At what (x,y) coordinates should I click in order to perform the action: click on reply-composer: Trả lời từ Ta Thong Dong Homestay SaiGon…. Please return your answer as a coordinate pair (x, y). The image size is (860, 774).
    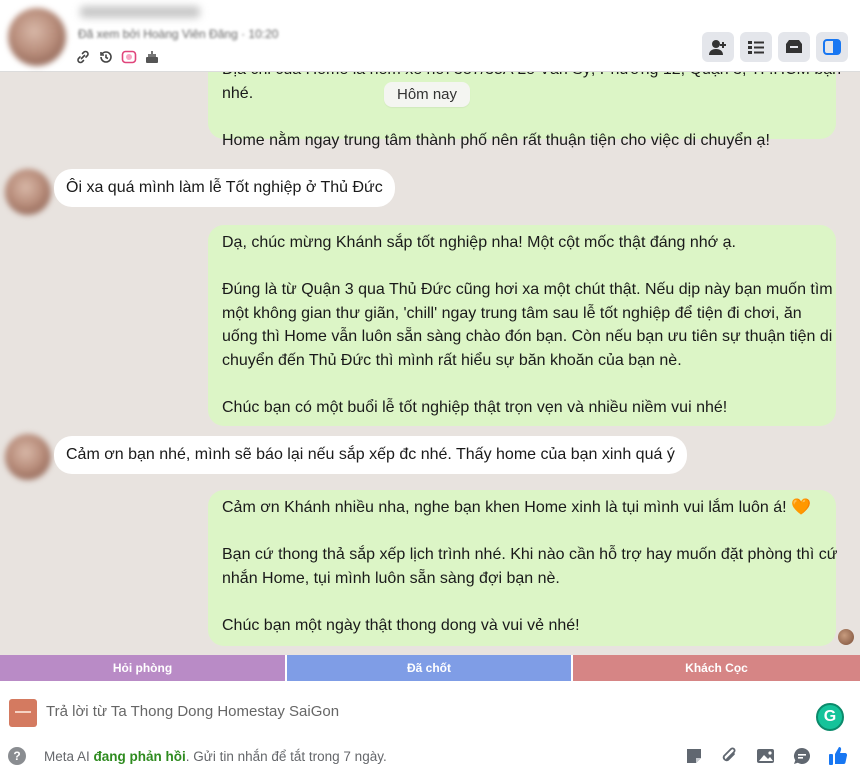
    Looking at the image, I should click on (430, 711).